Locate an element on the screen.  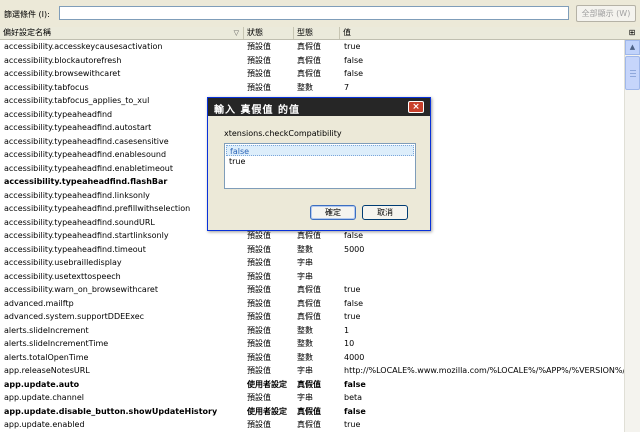
table-row: accessibility.usebrailledisplay 預設值 字串 is located at coordinates (312, 263).